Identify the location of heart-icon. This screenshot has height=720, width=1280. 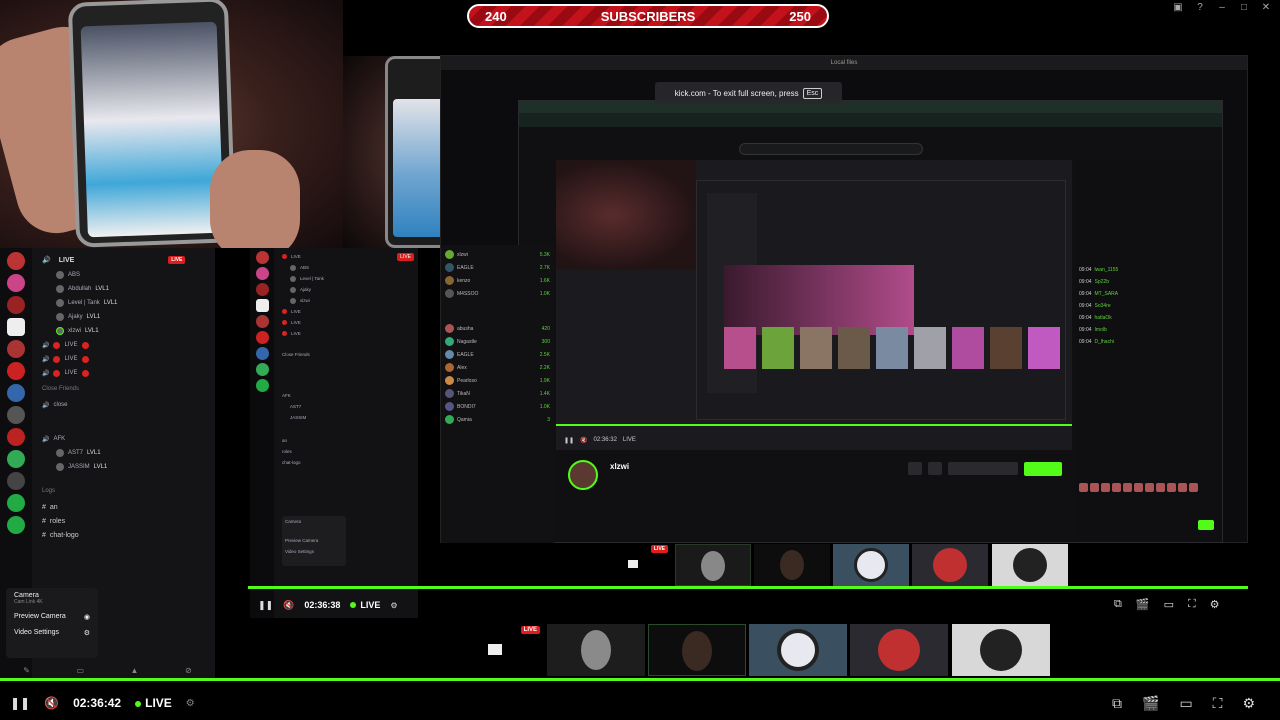
(935, 468).